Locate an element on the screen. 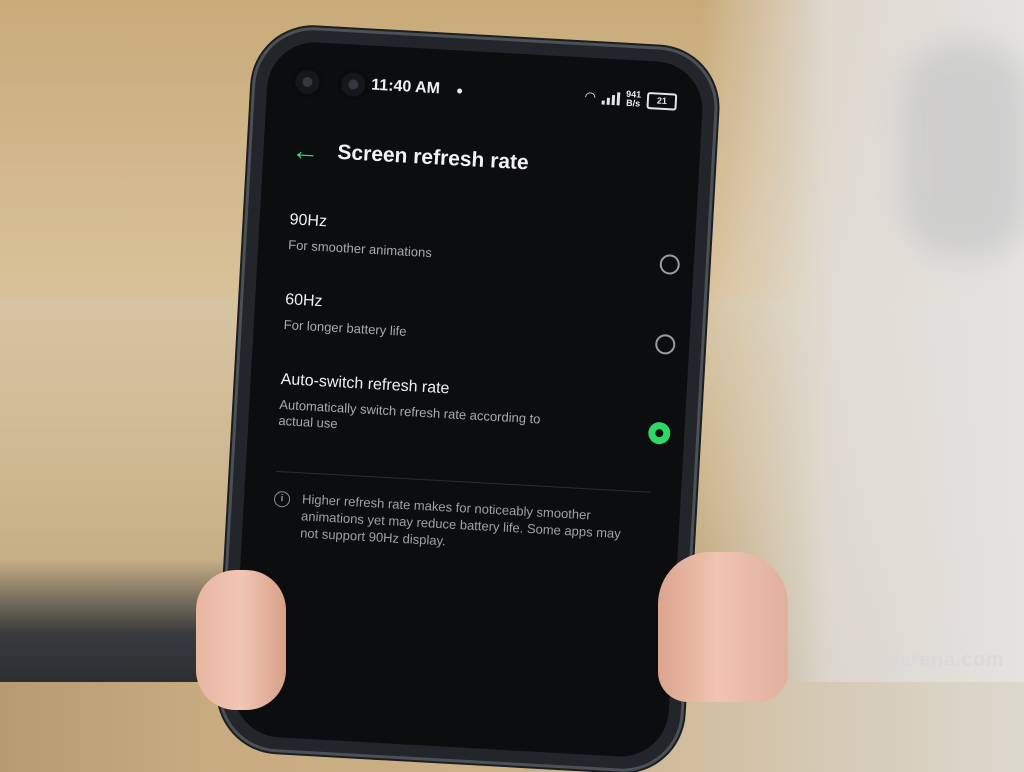  network-speed: 941 B/s is located at coordinates (633, 99).